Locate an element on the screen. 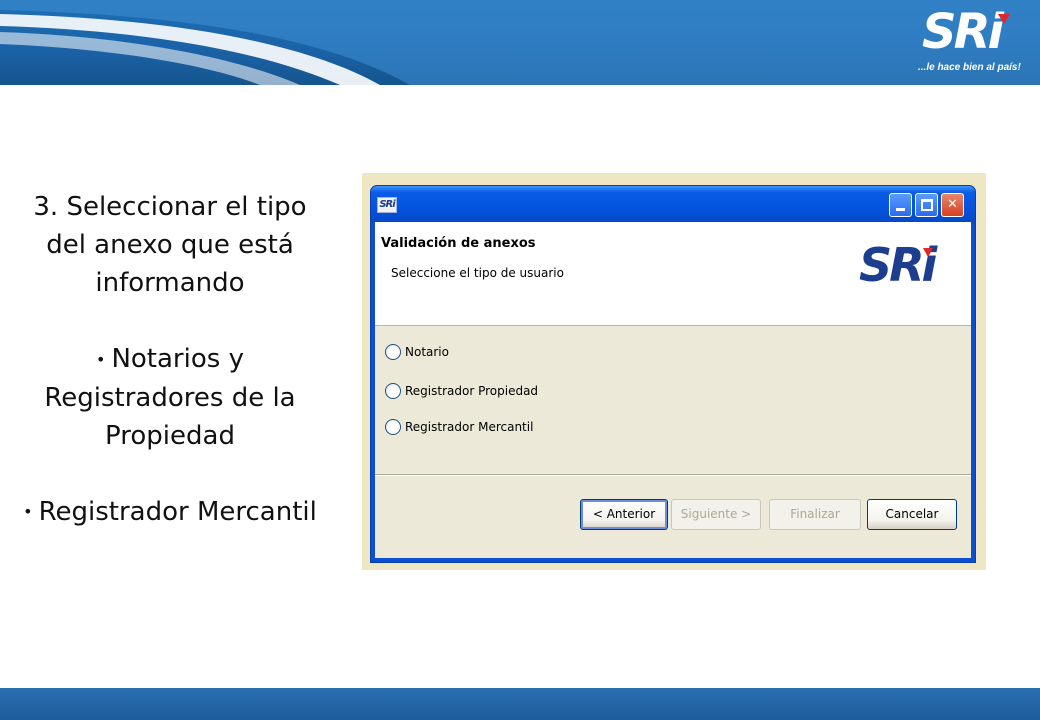 The image size is (1040, 720). bullet-notarios: • Notarios y is located at coordinates (170, 359).